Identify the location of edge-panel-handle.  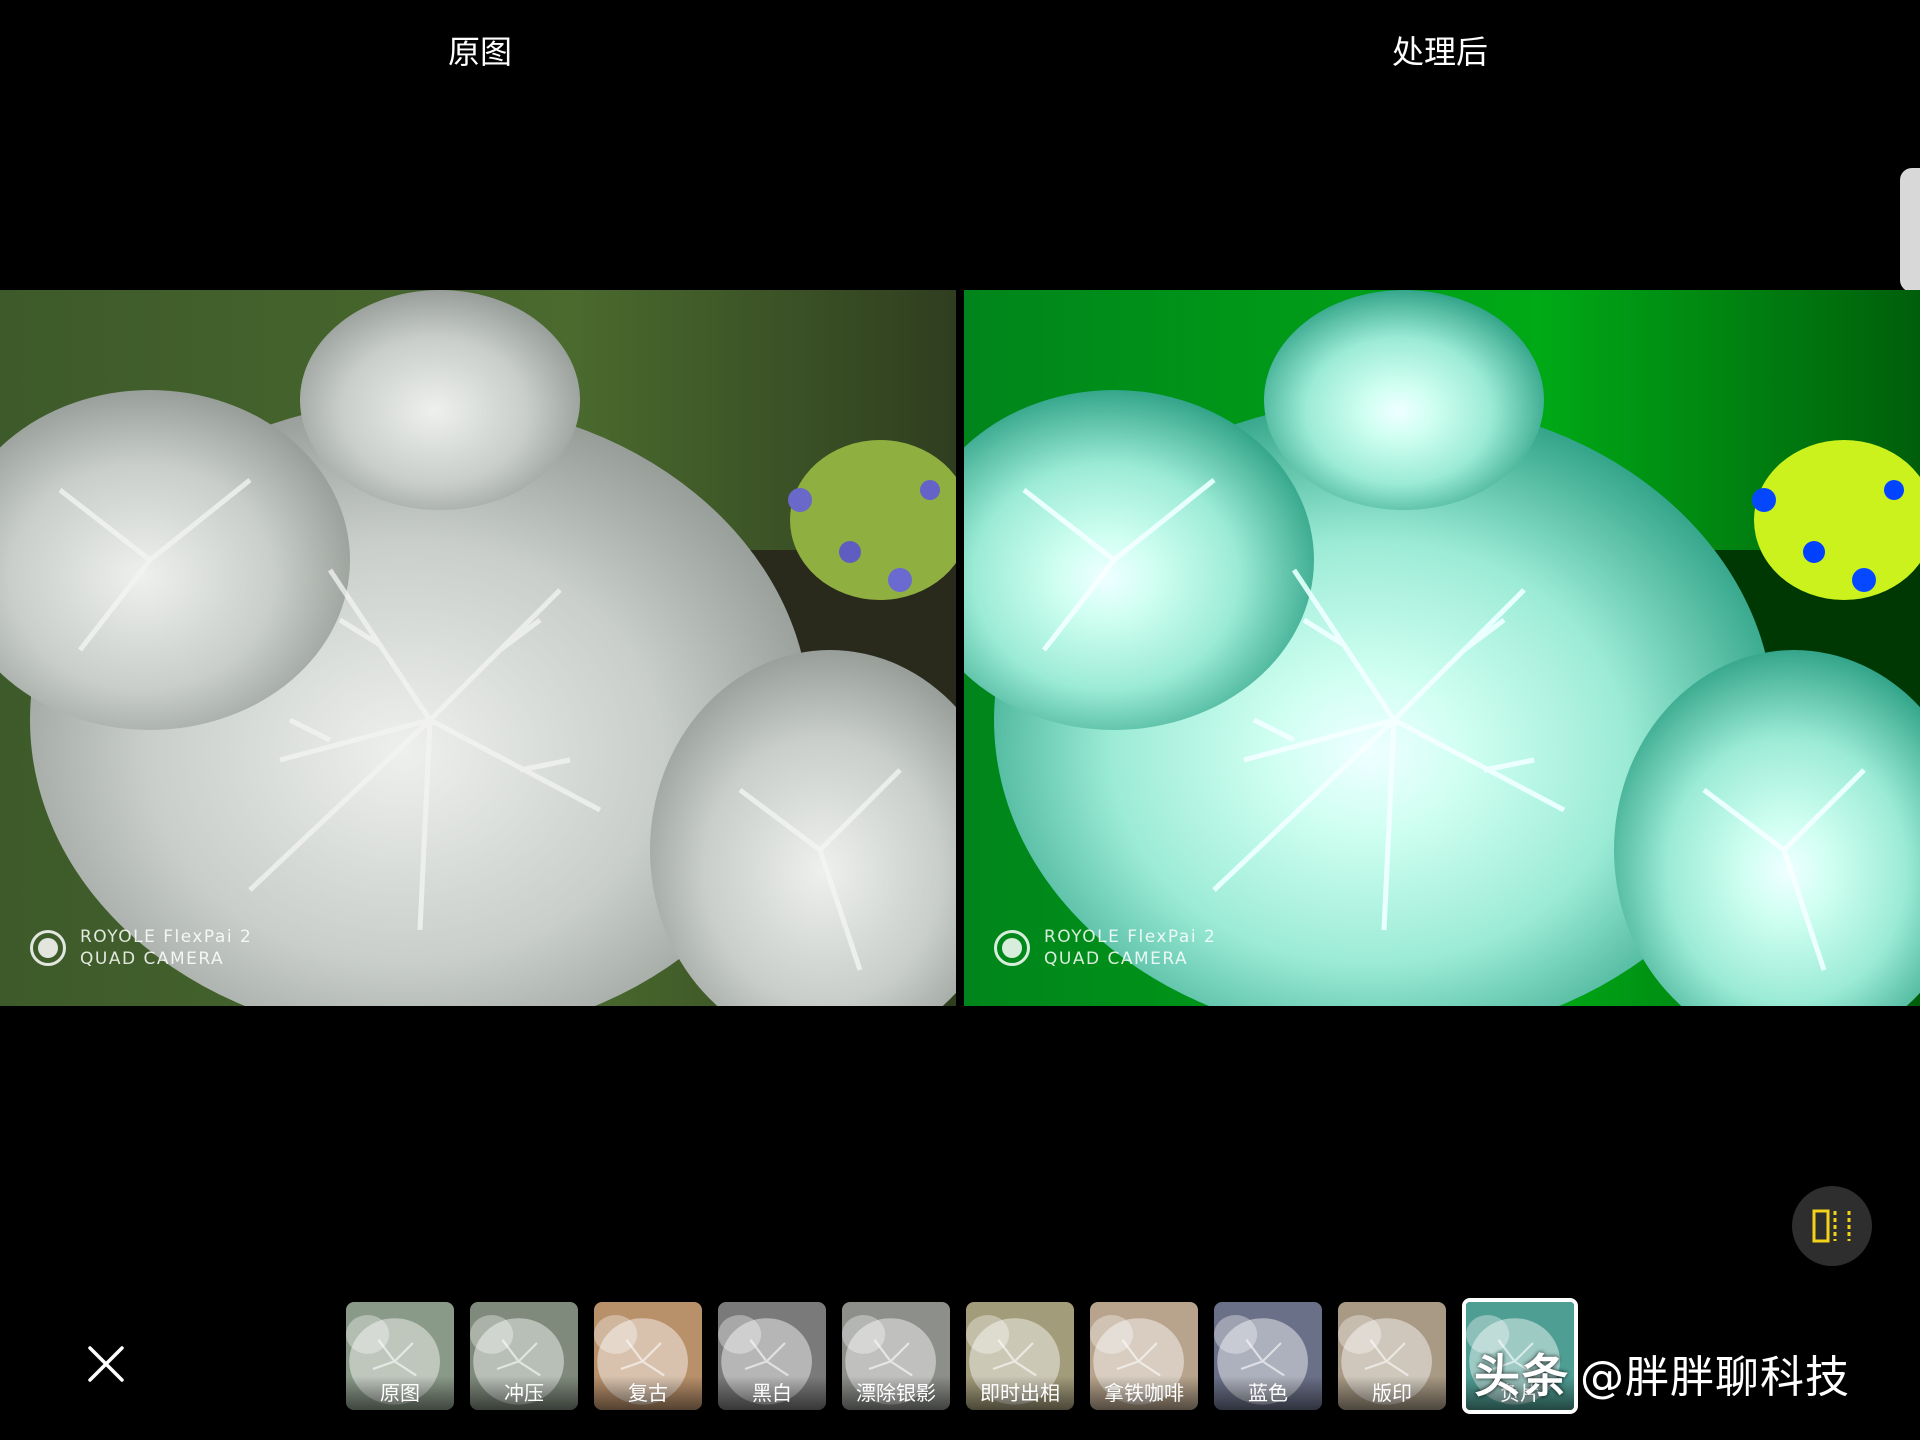
(1910, 230).